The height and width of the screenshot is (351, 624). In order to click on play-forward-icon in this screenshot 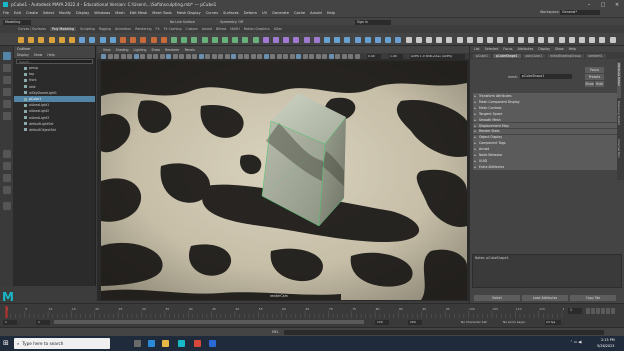, I will do `click(603, 311)`.